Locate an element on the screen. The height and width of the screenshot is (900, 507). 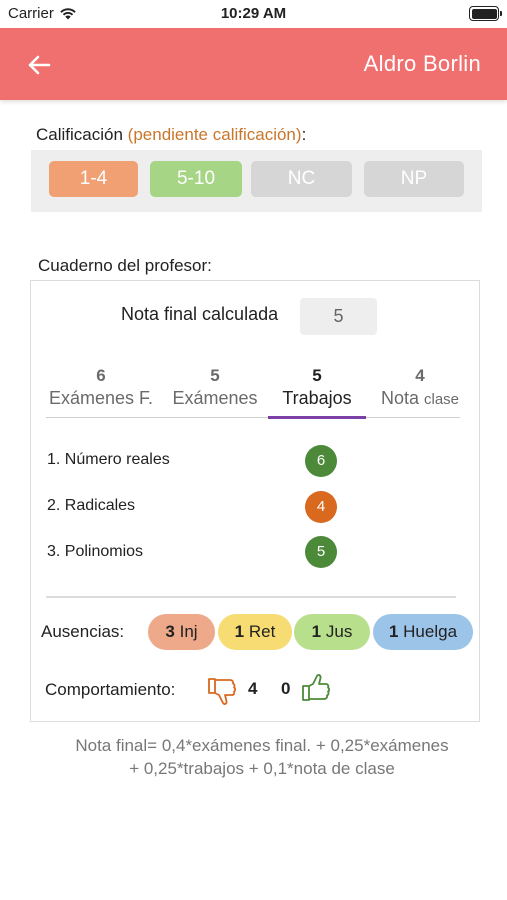
item-grade-badge: 5 is located at coordinates (321, 552).